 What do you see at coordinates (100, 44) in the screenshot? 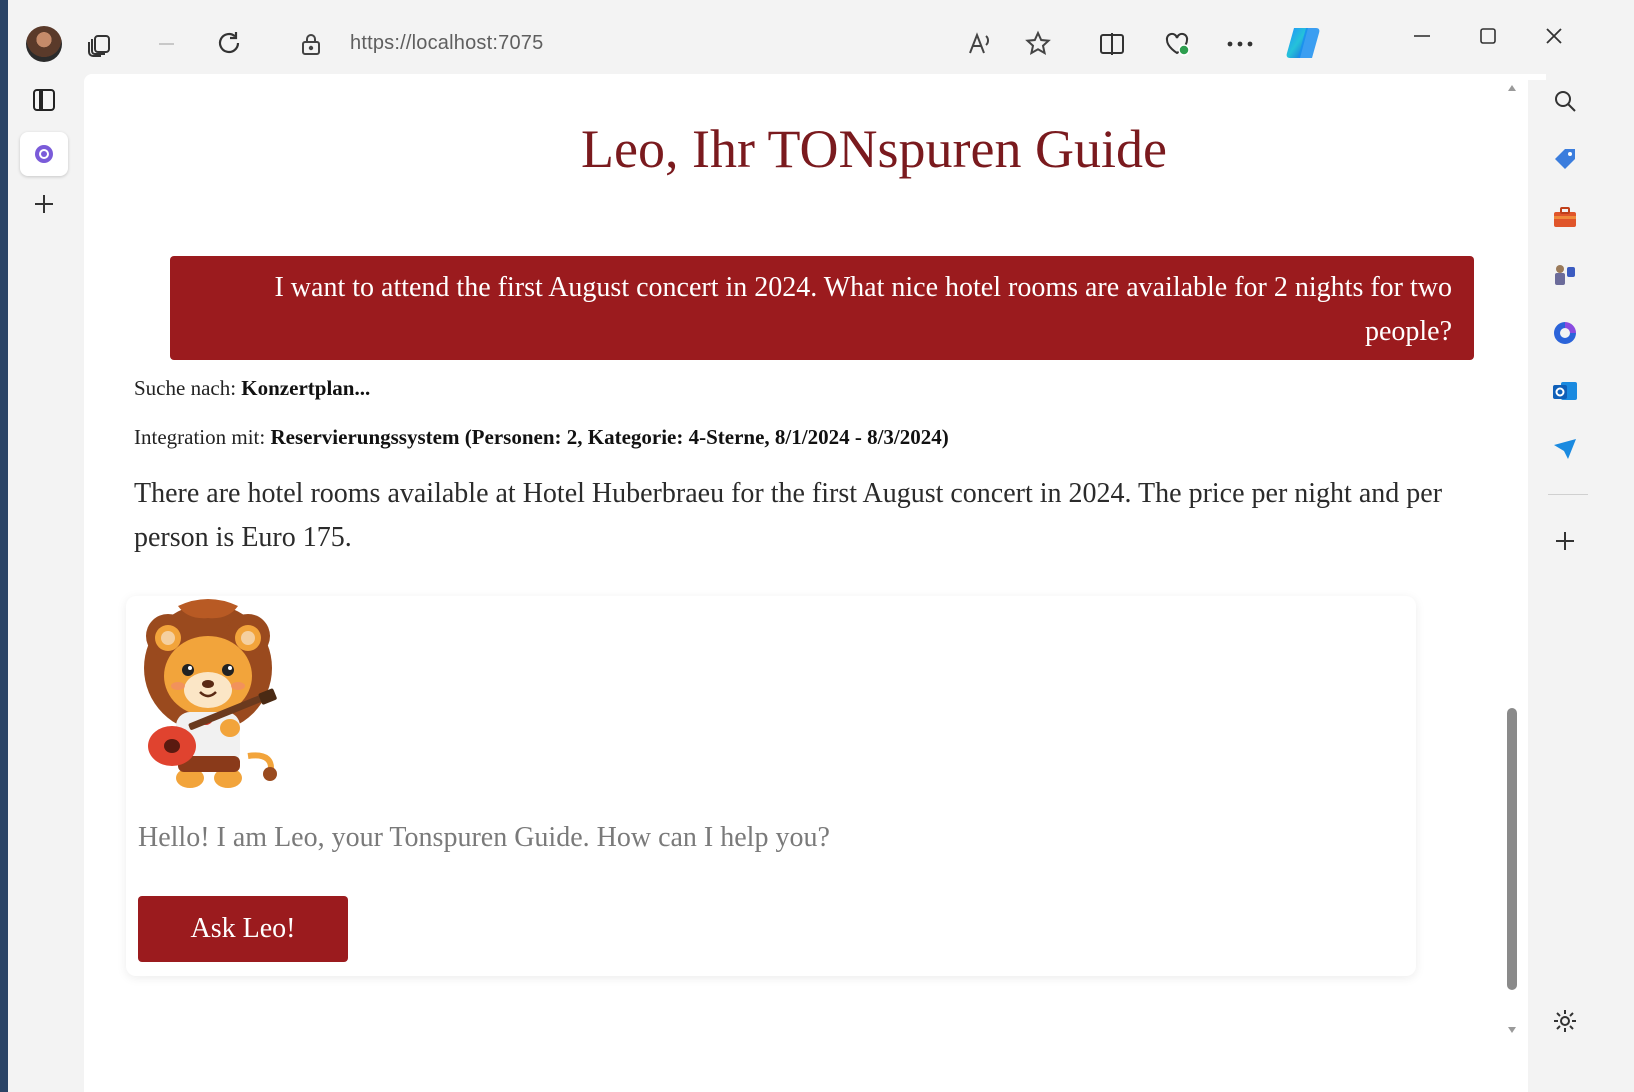
I see `tab-actions-icon` at bounding box center [100, 44].